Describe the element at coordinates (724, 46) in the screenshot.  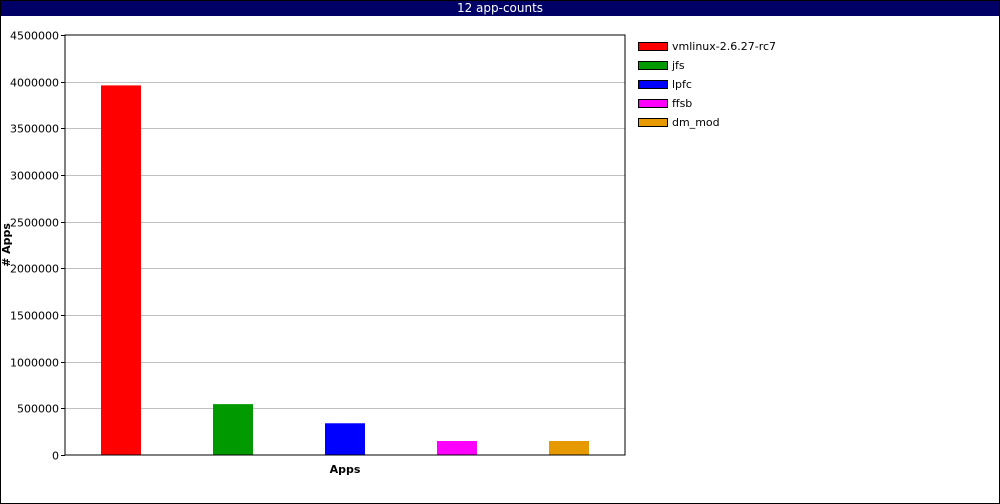
I see `legend-label: vmlinux-2.6.27-rc7` at that location.